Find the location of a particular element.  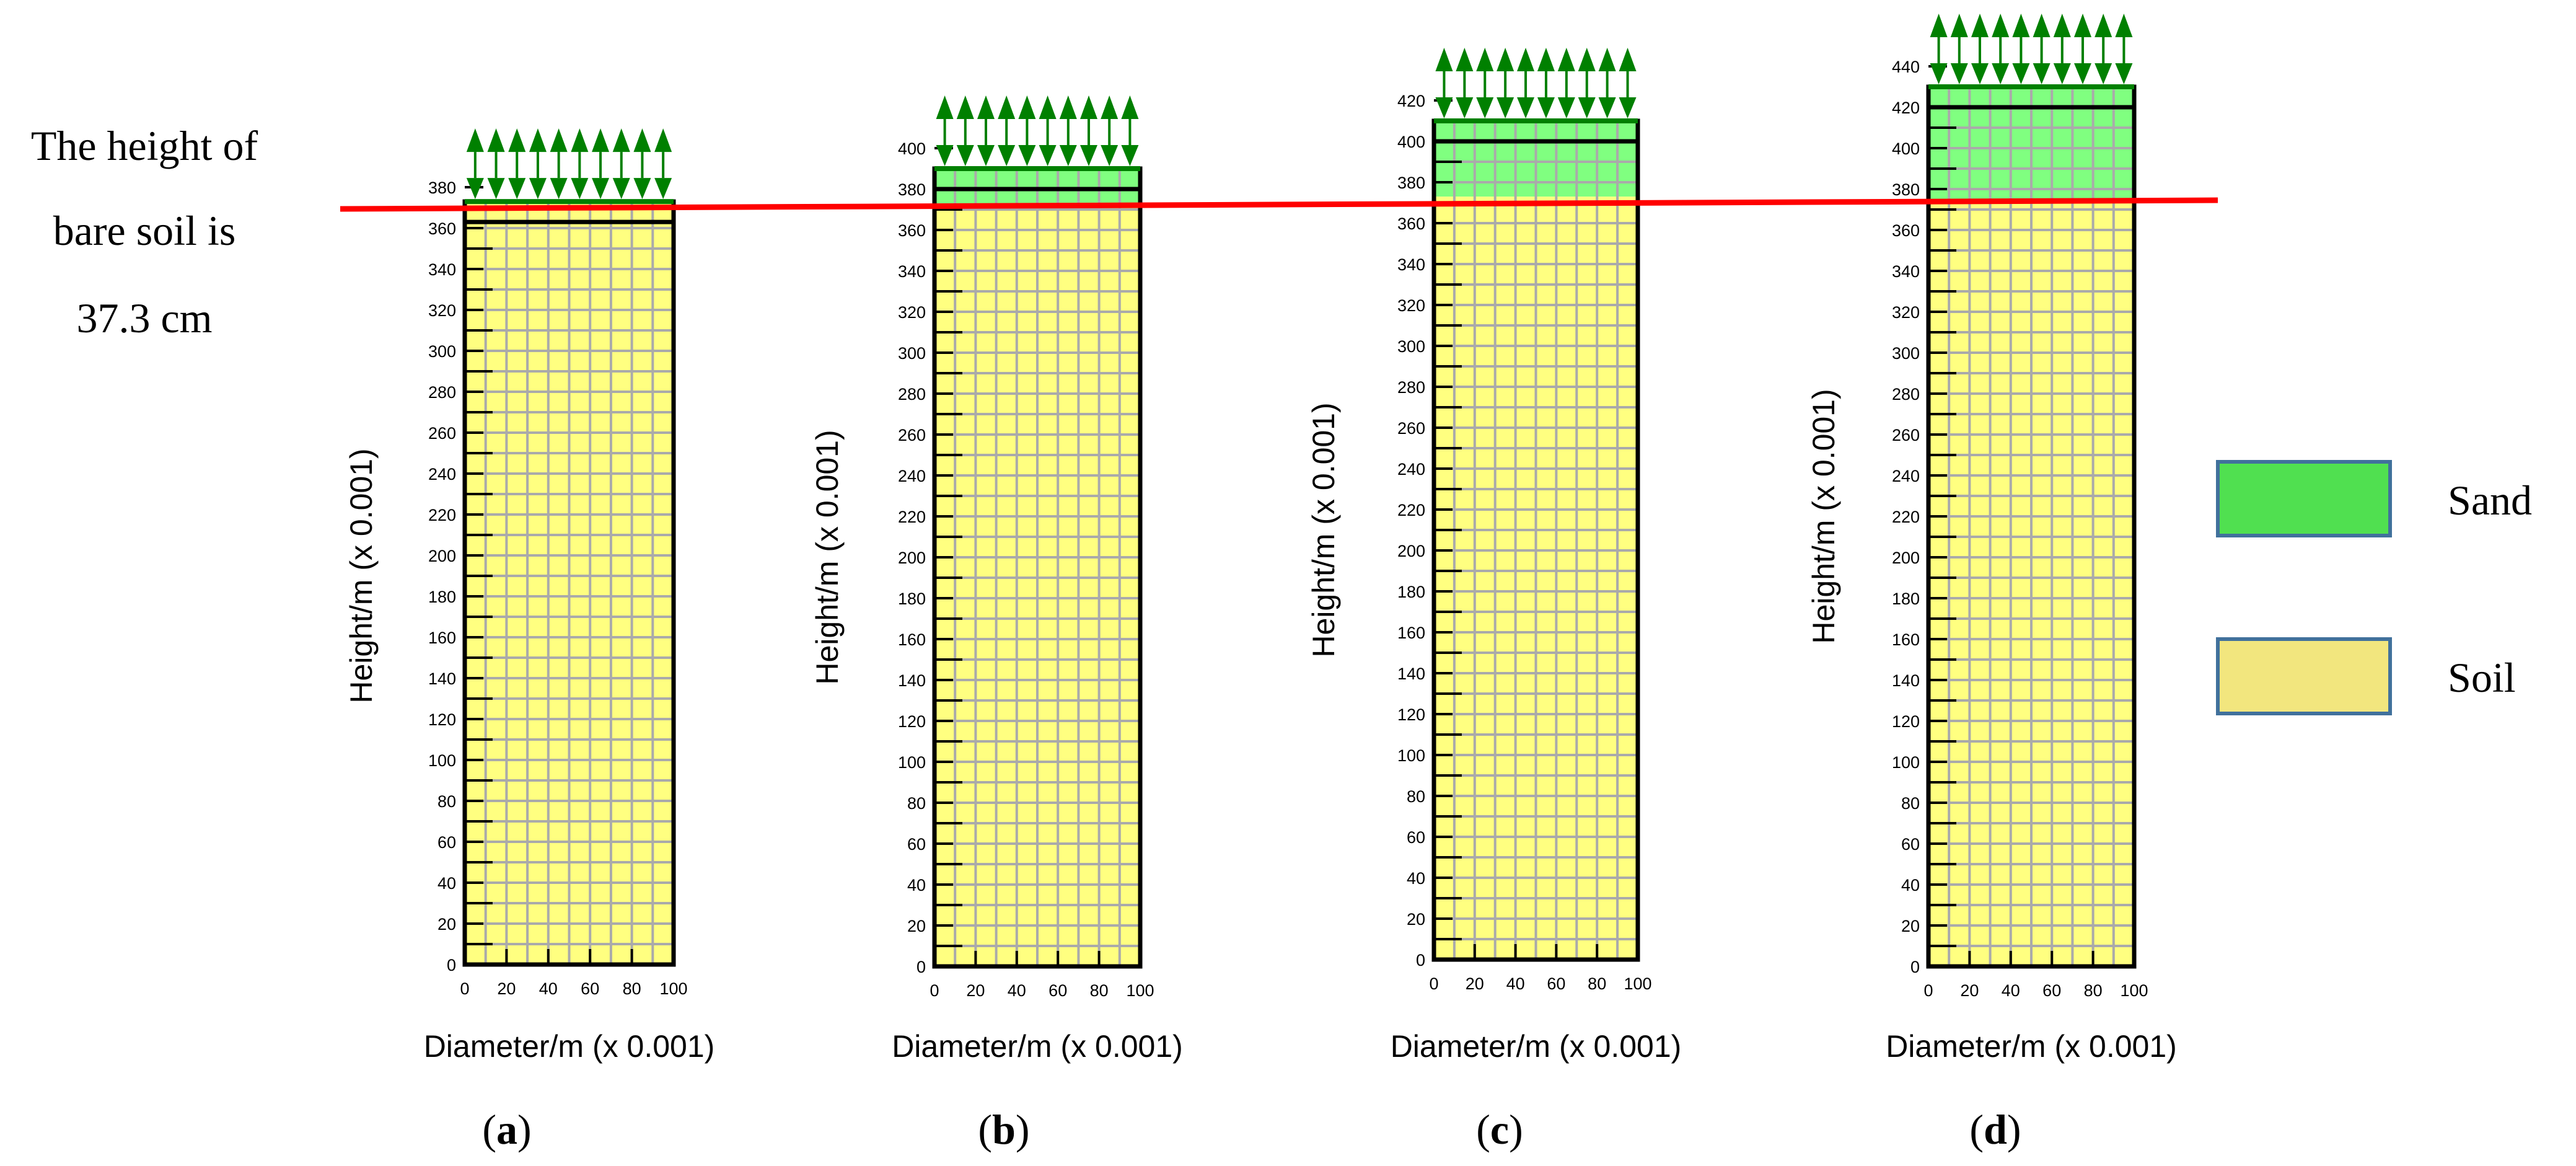

x-tick-label: 0 is located at coordinates (1434, 983).